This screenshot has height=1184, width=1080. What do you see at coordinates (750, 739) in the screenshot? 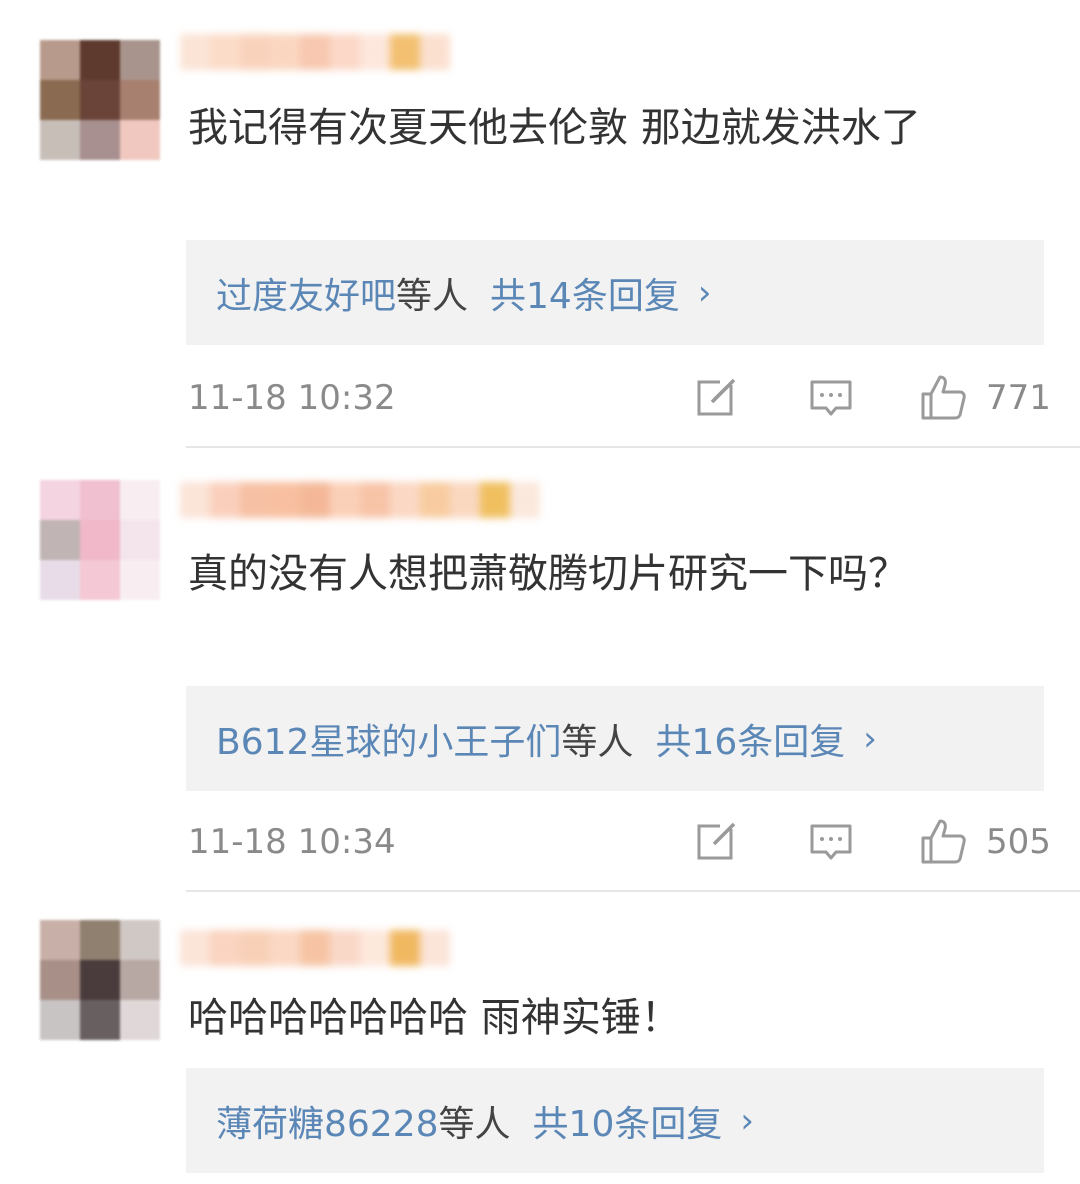
I see `reply-total-link: 共16条回复` at bounding box center [750, 739].